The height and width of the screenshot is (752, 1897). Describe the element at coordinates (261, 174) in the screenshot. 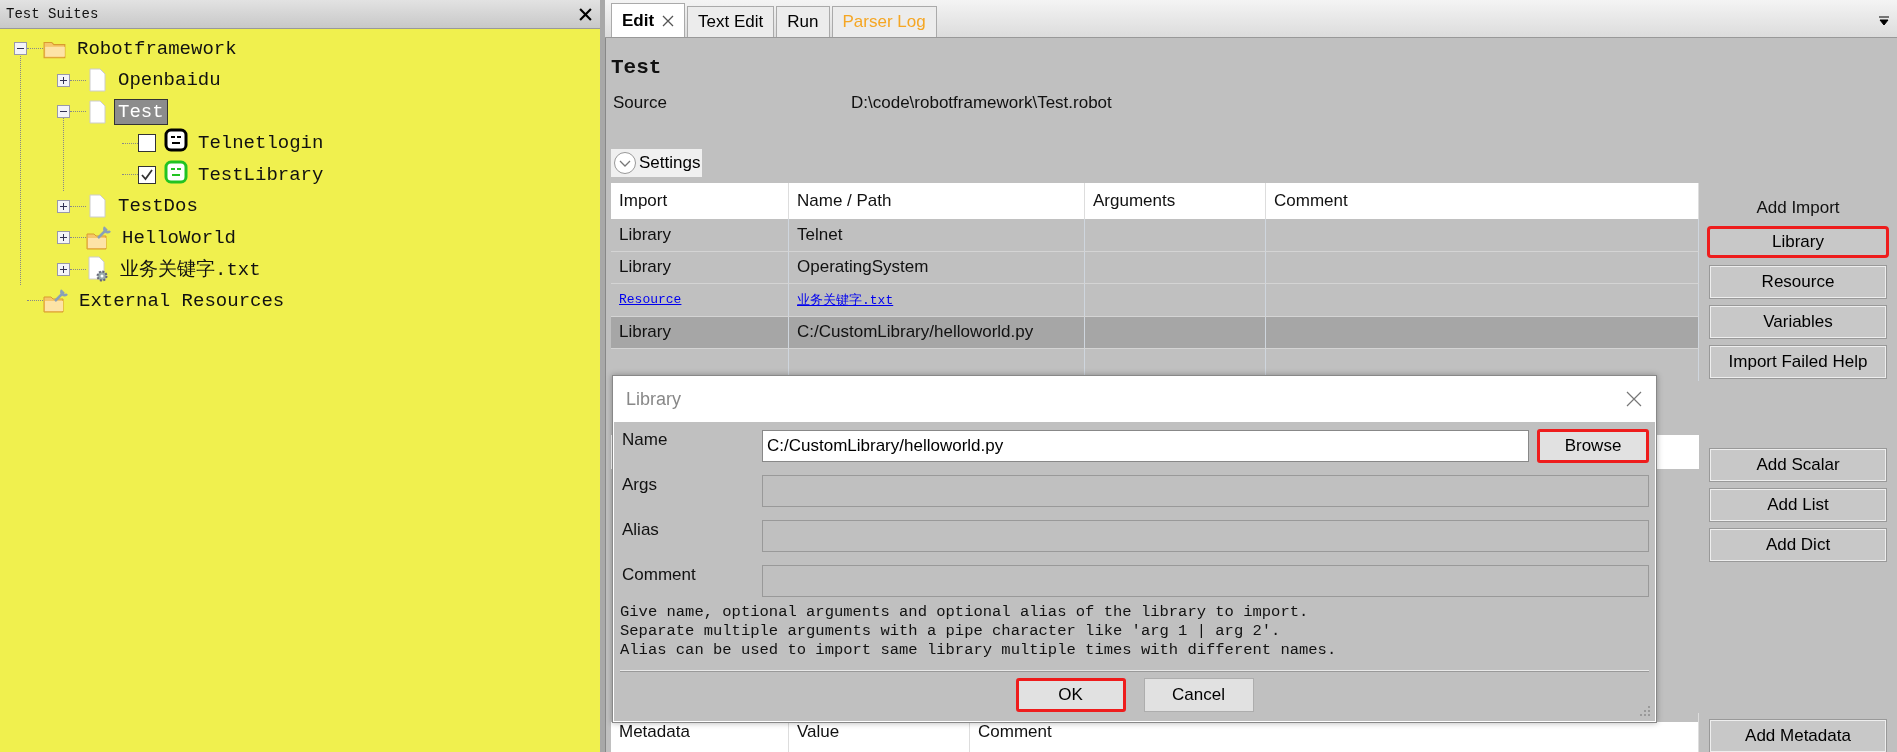

I see `tree-item: TestLibrary` at that location.